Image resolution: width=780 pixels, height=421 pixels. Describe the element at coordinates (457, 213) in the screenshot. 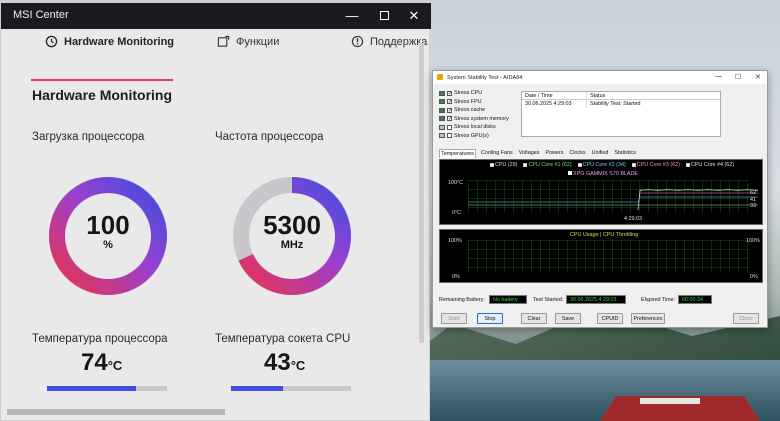

I see `y-axis-bottom-label: 0°C` at that location.